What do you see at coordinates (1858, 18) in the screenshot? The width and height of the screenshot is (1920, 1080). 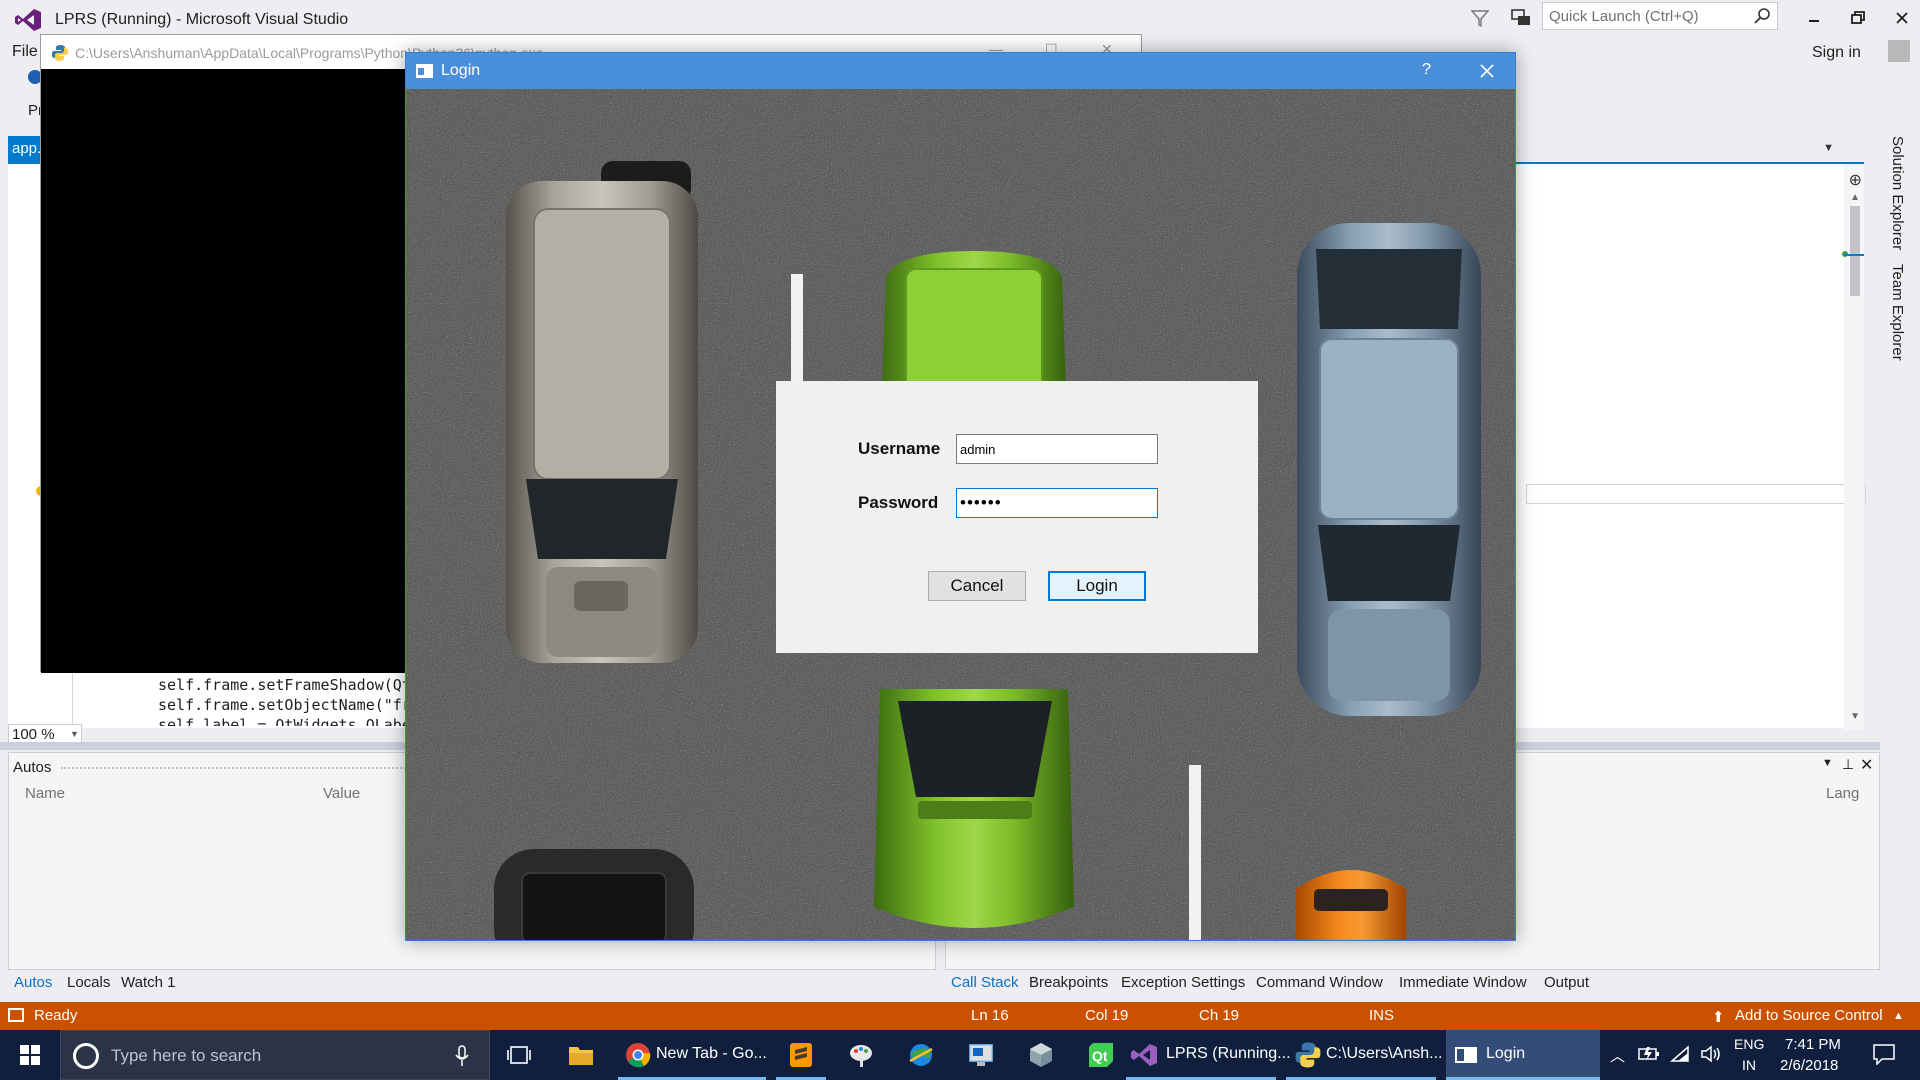 I see `restore-icon` at bounding box center [1858, 18].